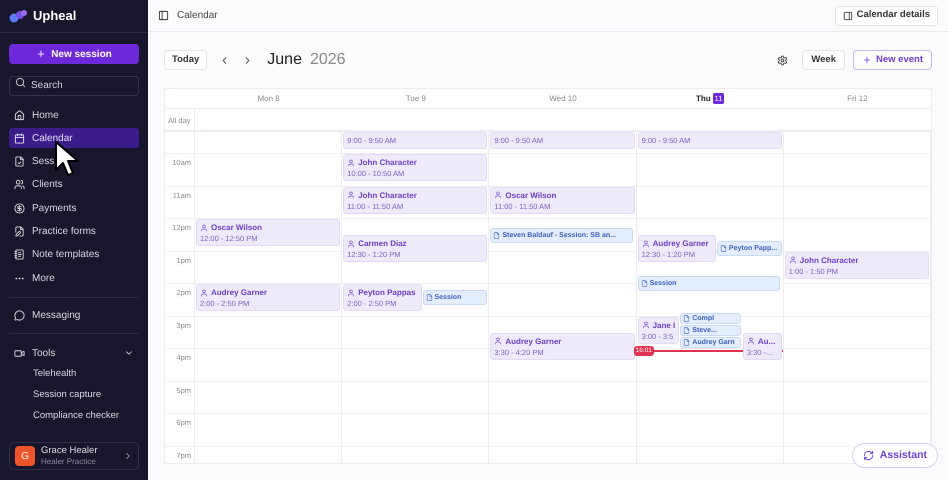 The height and width of the screenshot is (480, 948). I want to click on nav-item: Messaging, so click(74, 315).